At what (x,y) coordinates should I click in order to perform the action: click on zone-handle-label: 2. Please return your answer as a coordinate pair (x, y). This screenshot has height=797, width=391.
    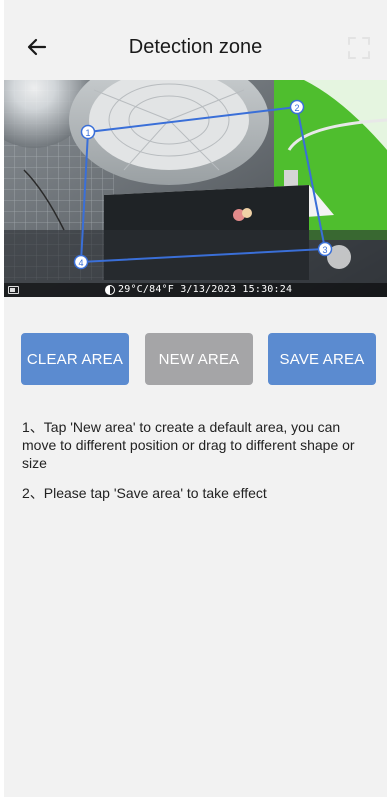
    Looking at the image, I should click on (296, 108).